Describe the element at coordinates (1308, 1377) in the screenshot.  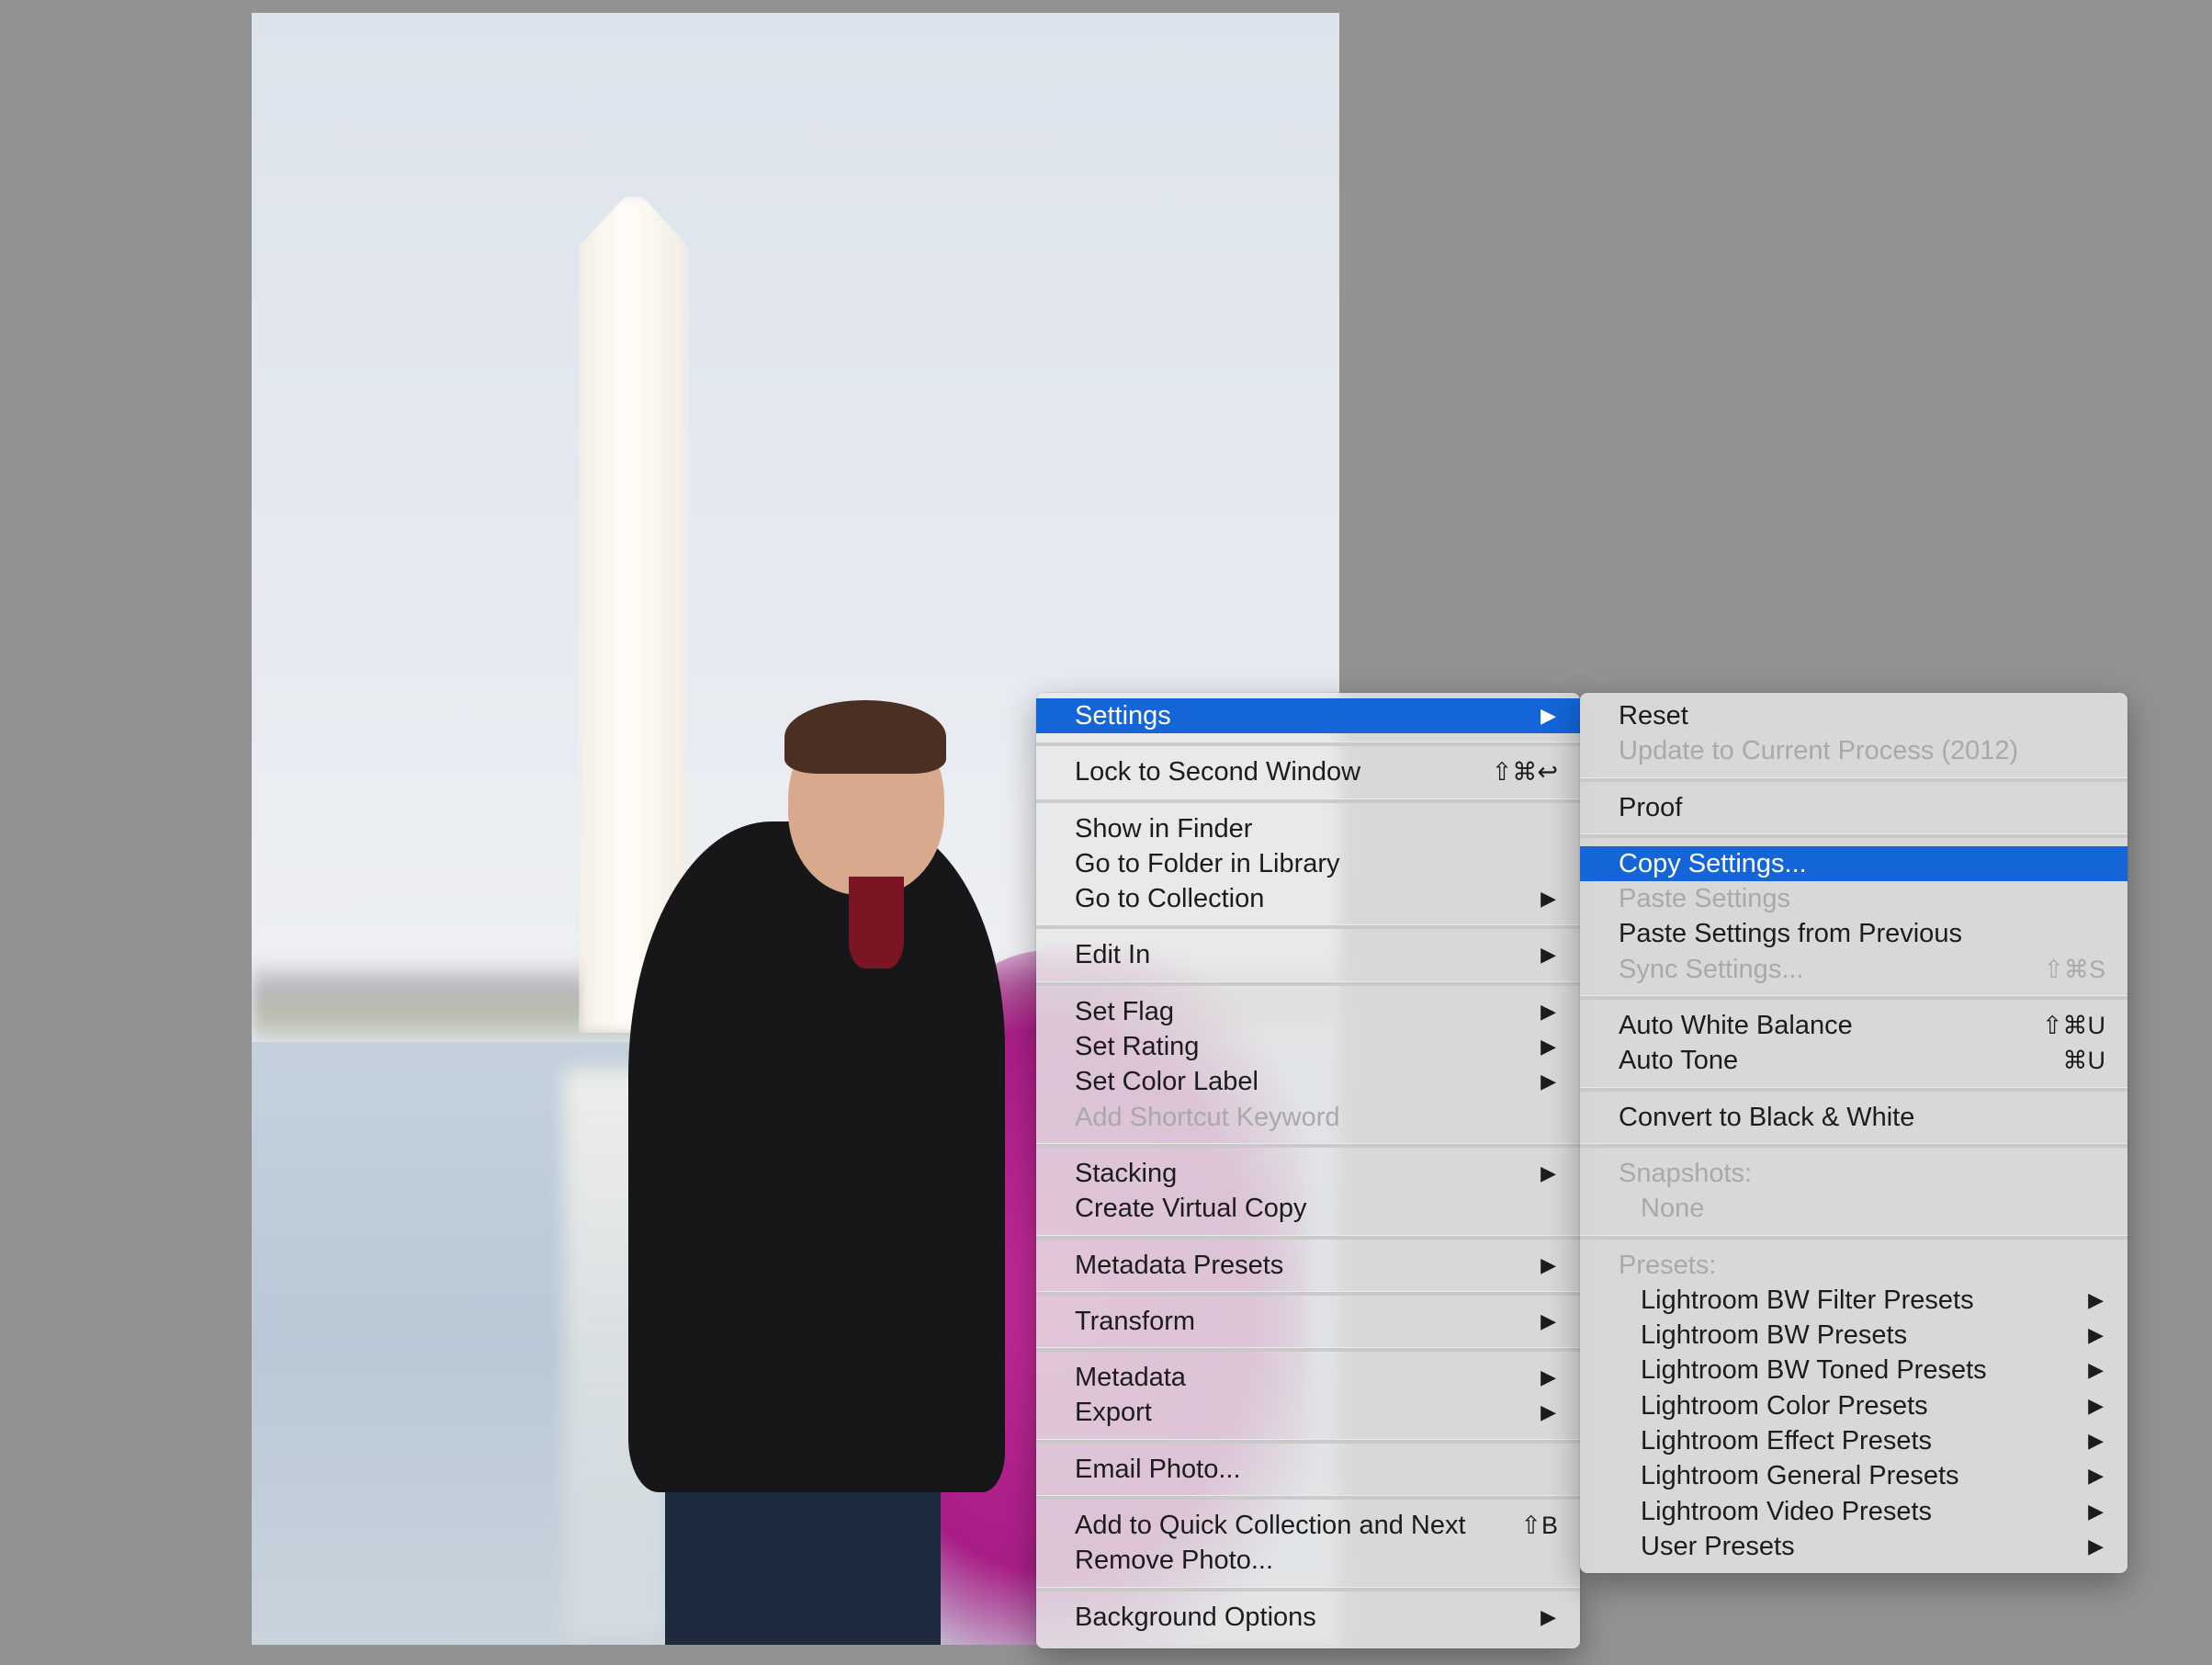
I see `menu-item-metadata: Metadata ▶` at that location.